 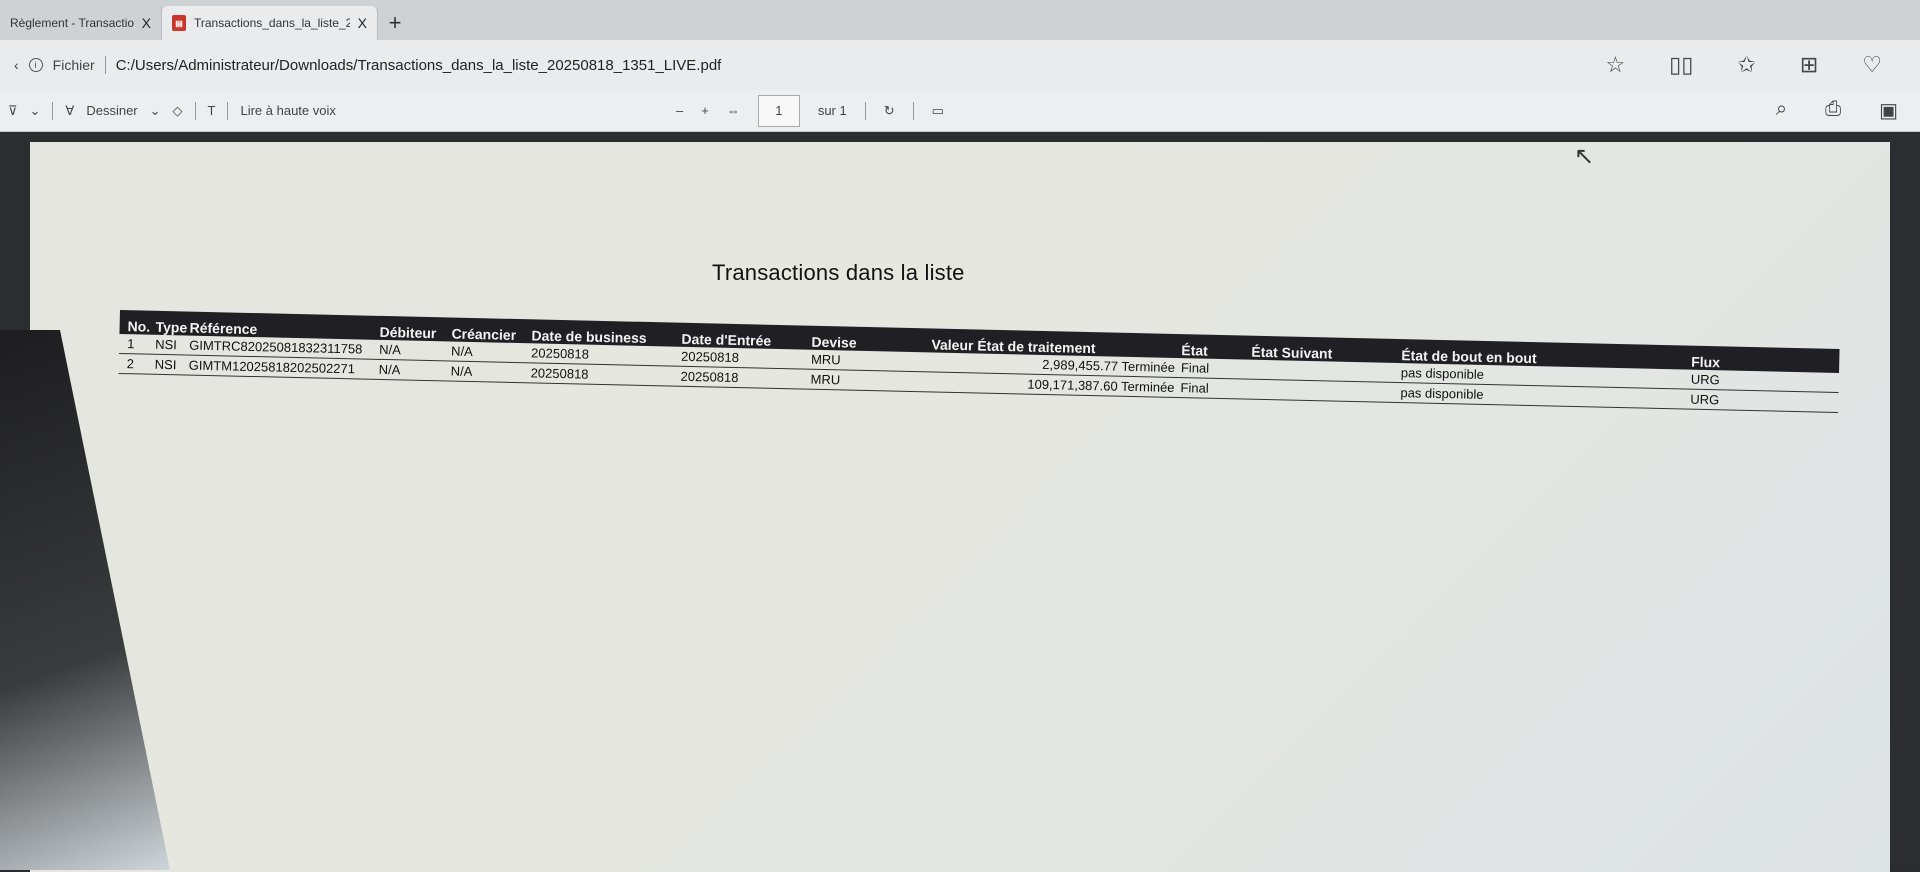 What do you see at coordinates (69, 111) in the screenshot?
I see `draw-icon: ∀` at bounding box center [69, 111].